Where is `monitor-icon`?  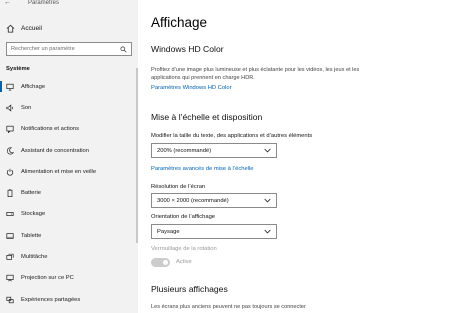 monitor-icon is located at coordinates (10, 87).